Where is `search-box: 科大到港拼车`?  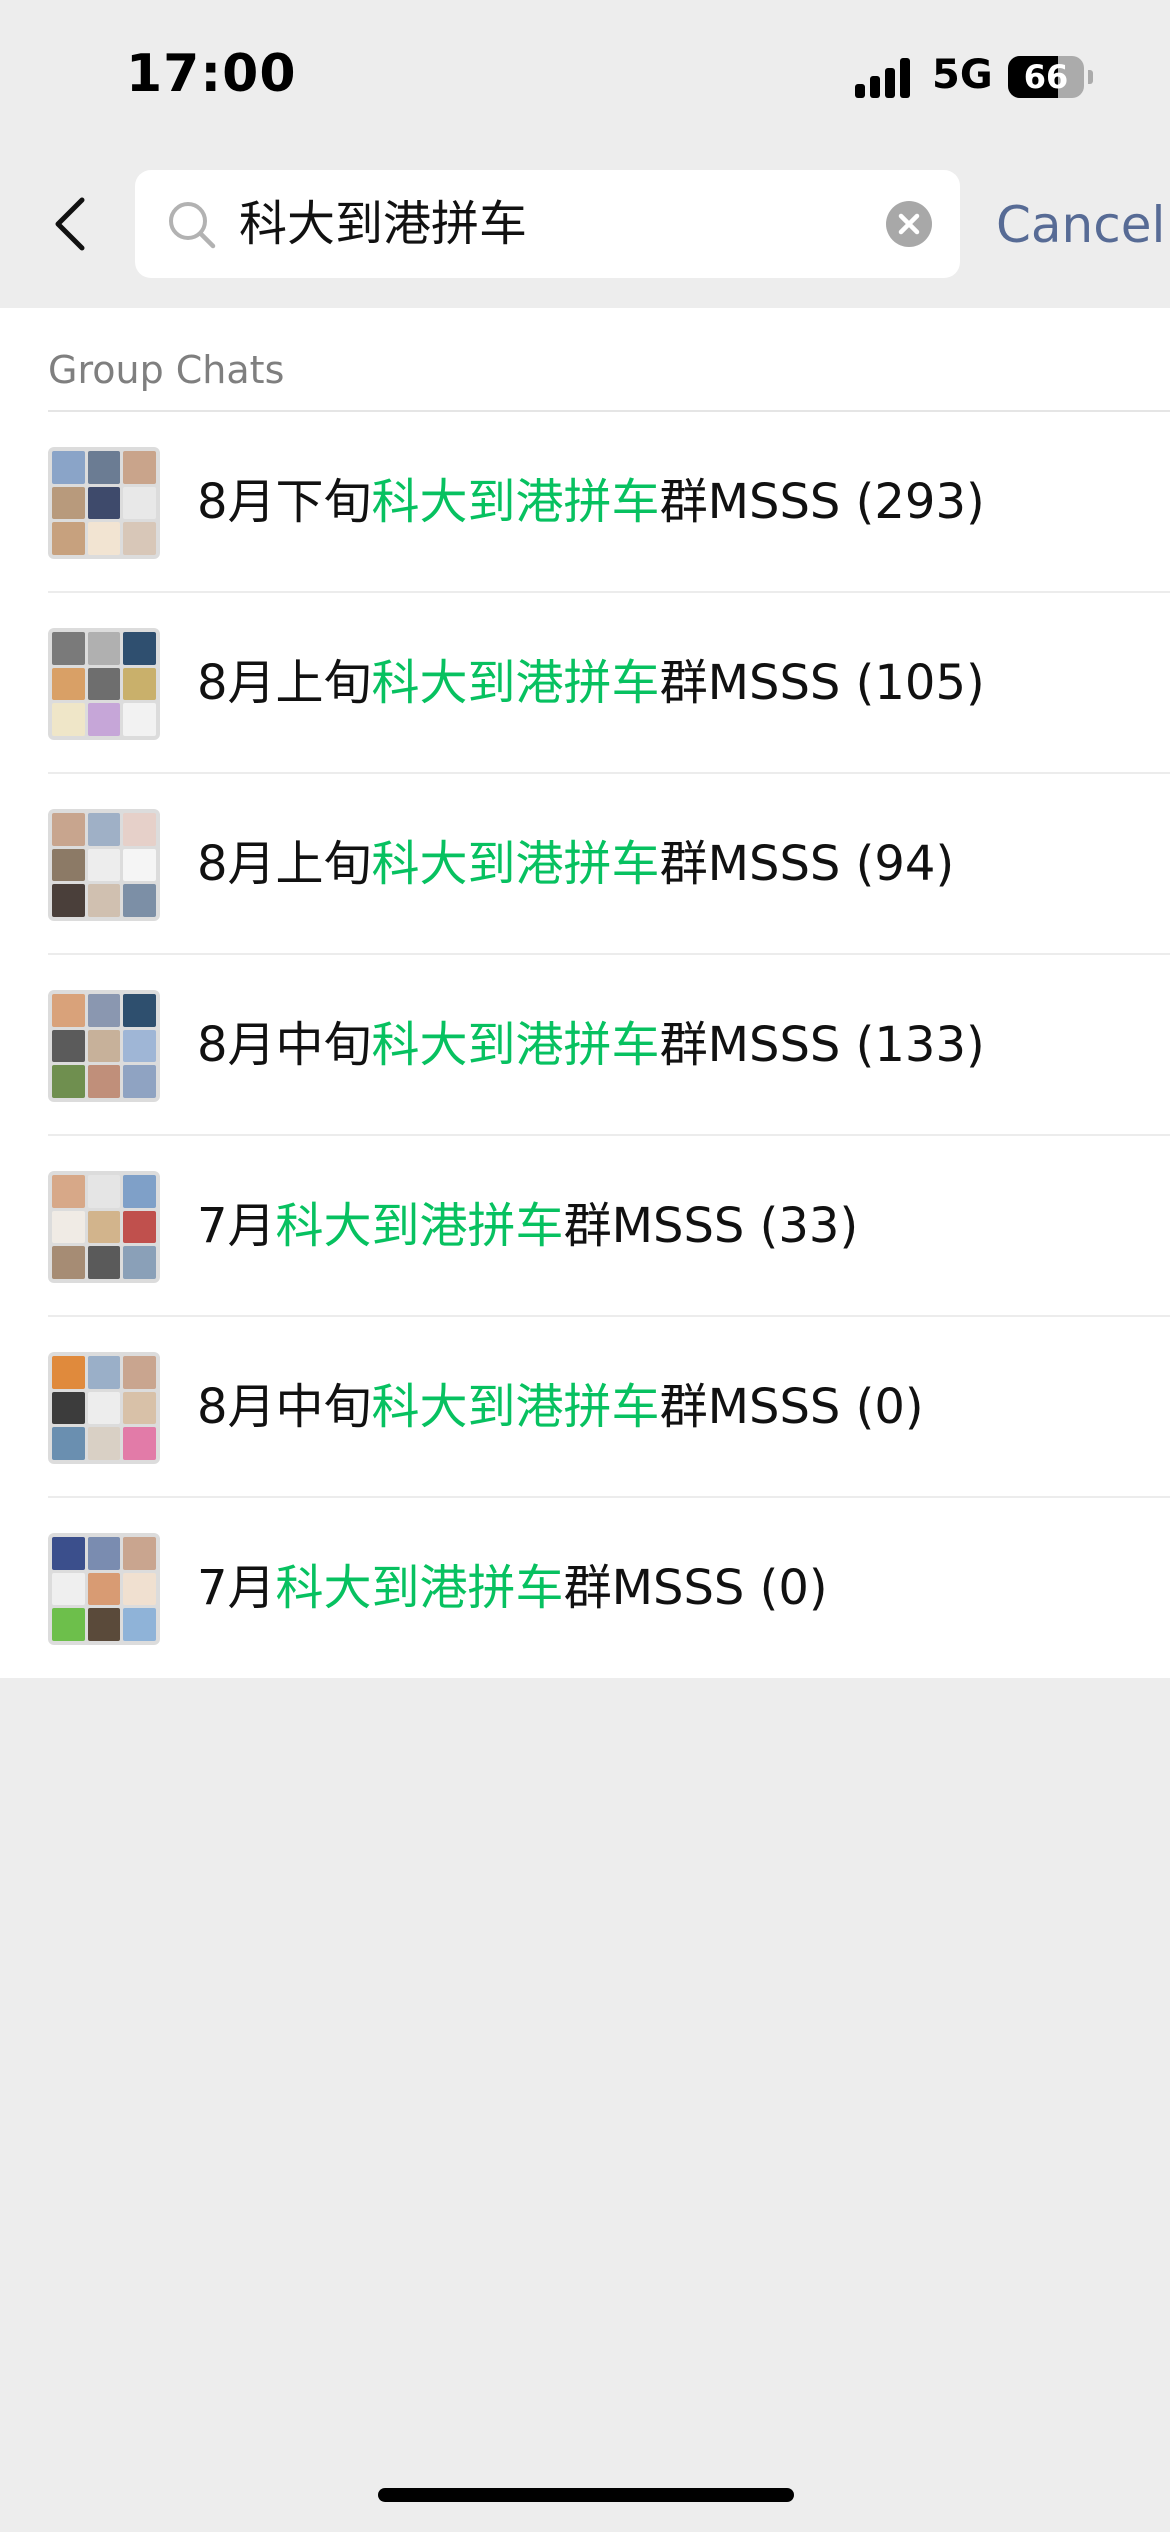 search-box: 科大到港拼车 is located at coordinates (547, 224).